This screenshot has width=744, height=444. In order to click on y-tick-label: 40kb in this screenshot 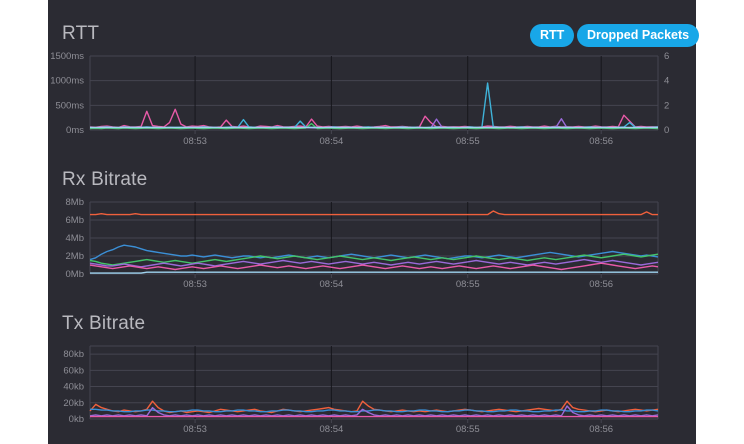, I will do `click(73, 387)`.